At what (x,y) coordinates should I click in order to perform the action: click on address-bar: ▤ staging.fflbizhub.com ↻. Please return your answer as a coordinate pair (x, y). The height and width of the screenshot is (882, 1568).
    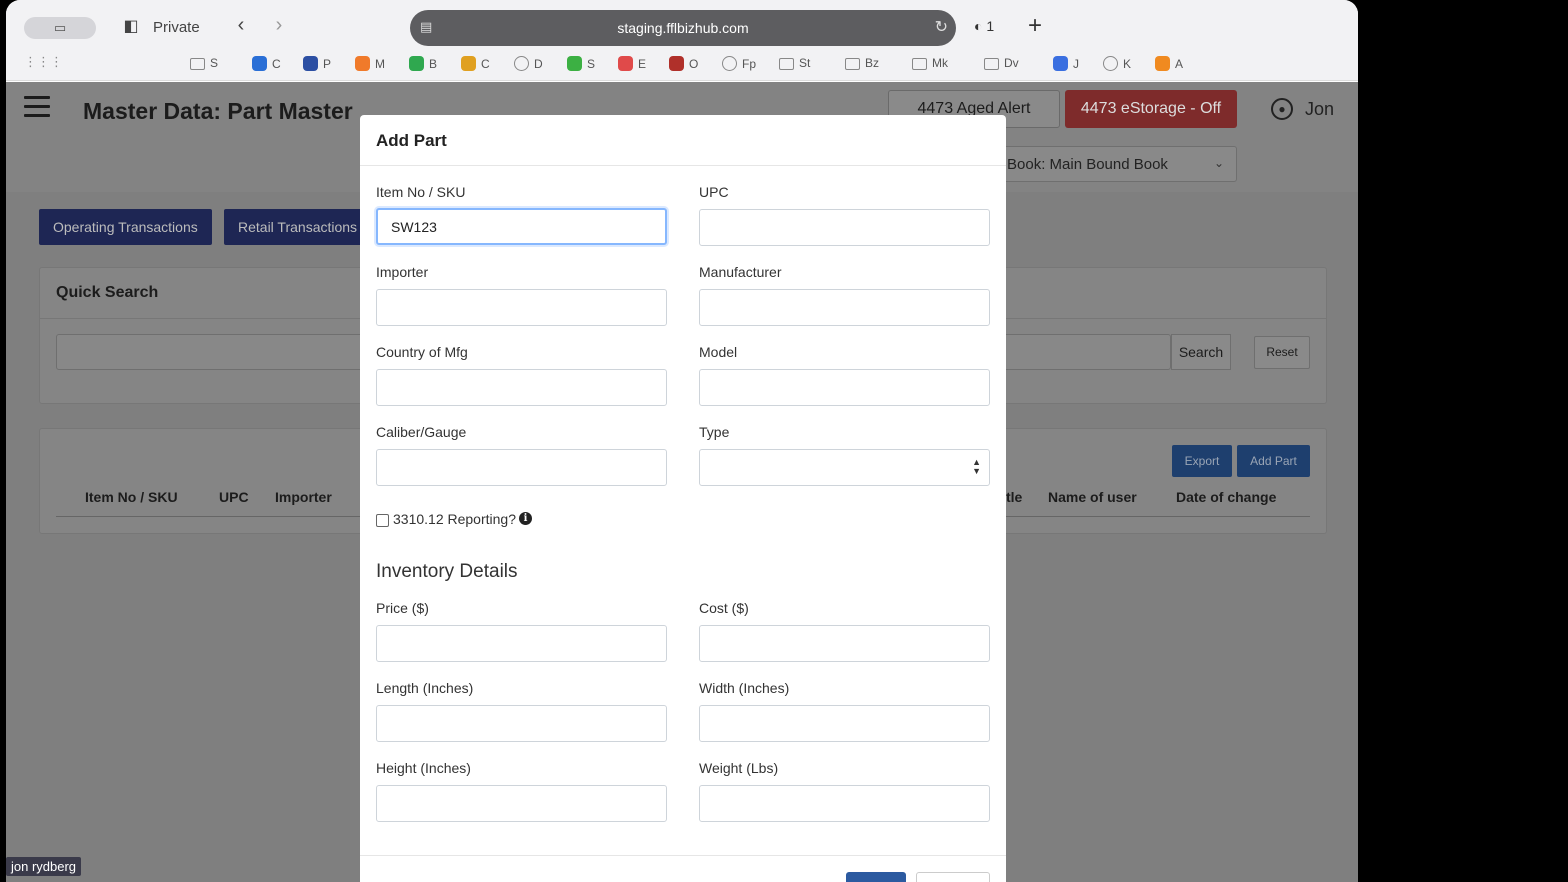
    Looking at the image, I should click on (683, 28).